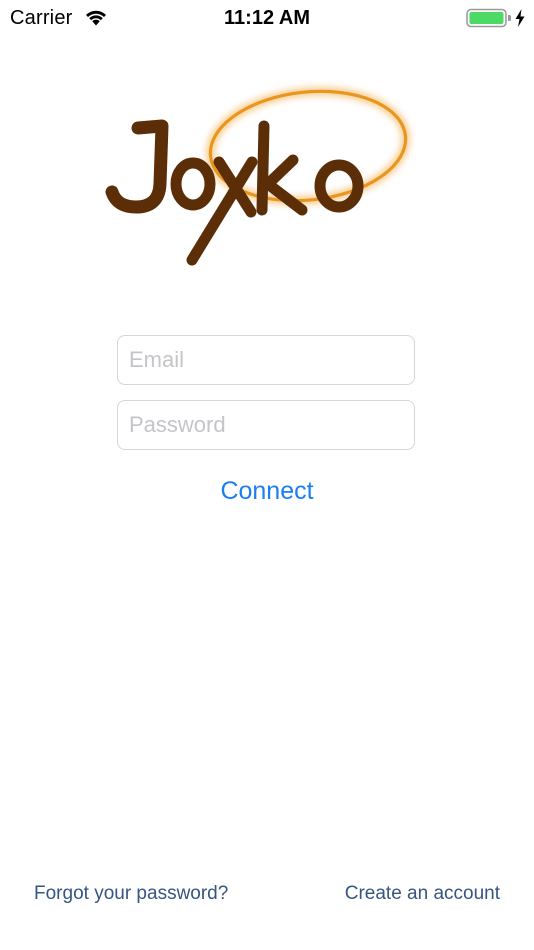 The height and width of the screenshot is (950, 534). I want to click on forgot-password-link: Forgot your password?, so click(131, 894).